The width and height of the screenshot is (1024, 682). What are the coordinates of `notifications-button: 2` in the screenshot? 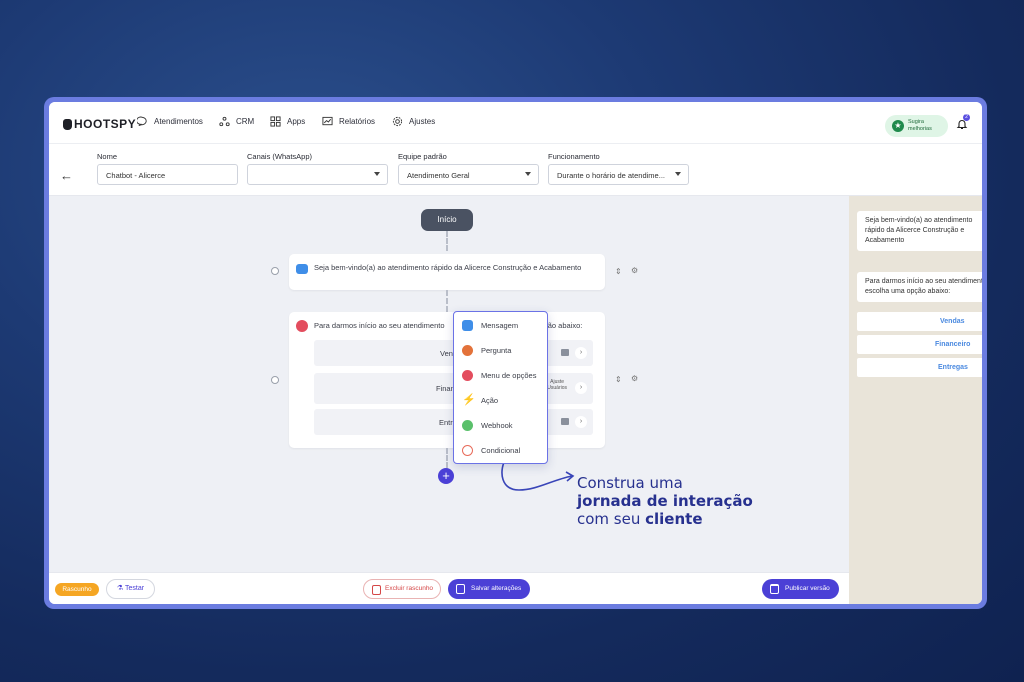 It's located at (963, 122).